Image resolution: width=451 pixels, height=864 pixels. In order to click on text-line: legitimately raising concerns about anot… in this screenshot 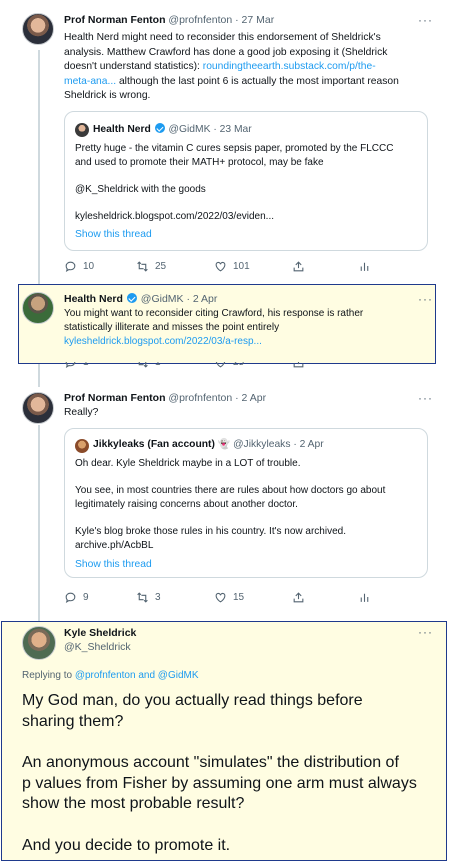, I will do `click(186, 504)`.